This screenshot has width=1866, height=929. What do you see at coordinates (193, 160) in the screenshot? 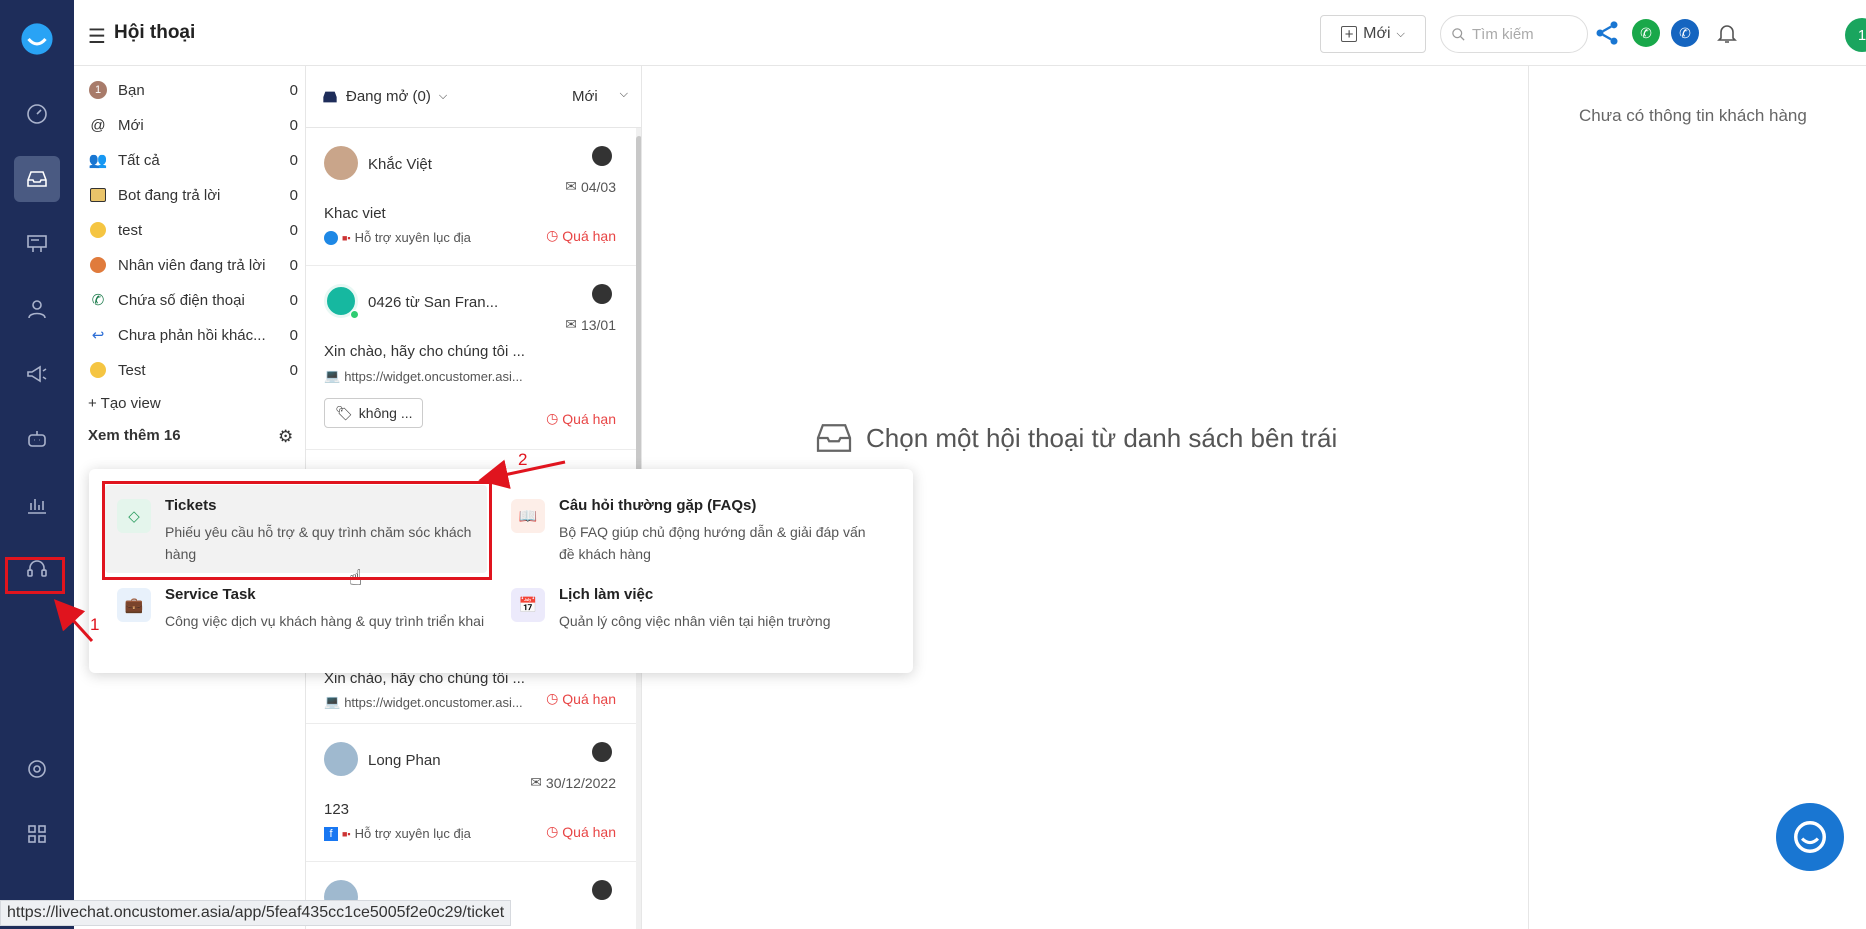
I see `view-item-tat-ca: 👥 Tất cả 0` at bounding box center [193, 160].